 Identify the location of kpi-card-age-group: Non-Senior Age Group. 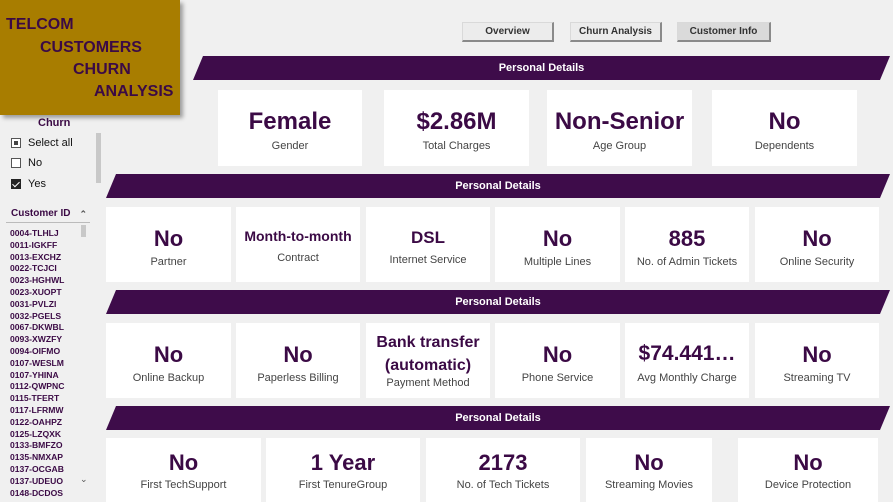
(619, 128).